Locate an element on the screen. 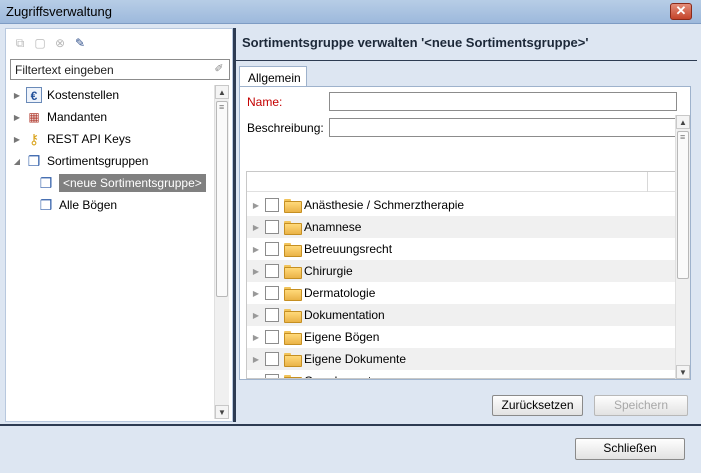 This screenshot has height=473, width=701. filter-input: Filtertext eingeben ✐ is located at coordinates (120, 69).